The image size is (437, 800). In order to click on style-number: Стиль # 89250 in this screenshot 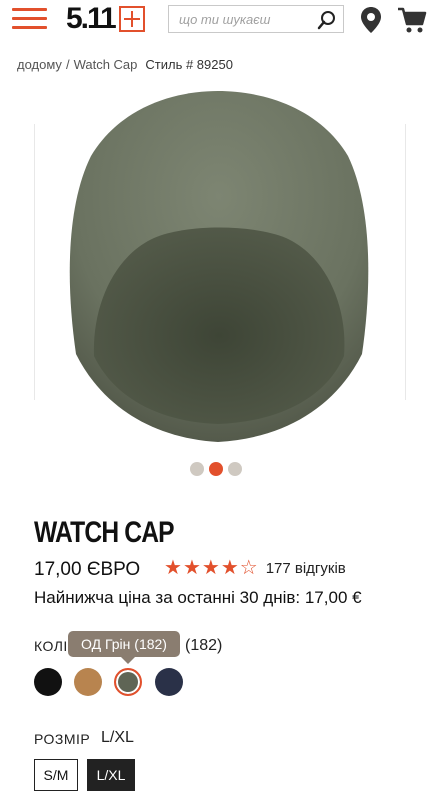, I will do `click(189, 64)`.